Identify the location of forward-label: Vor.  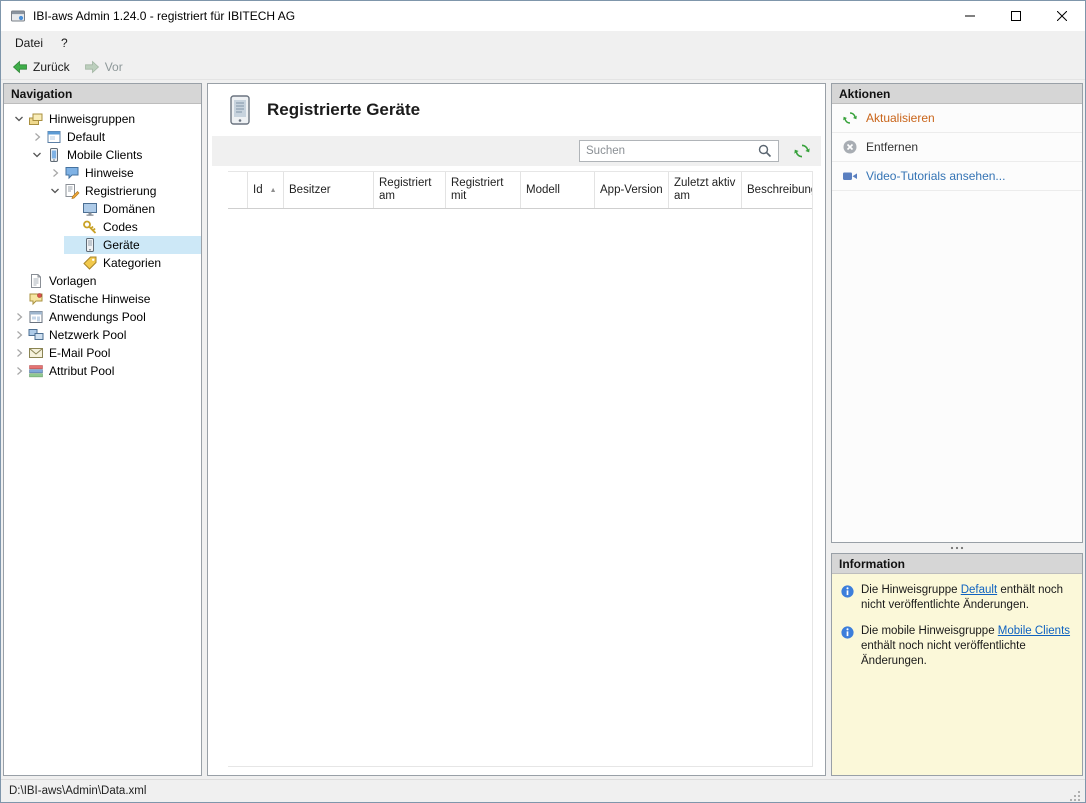
(113, 67).